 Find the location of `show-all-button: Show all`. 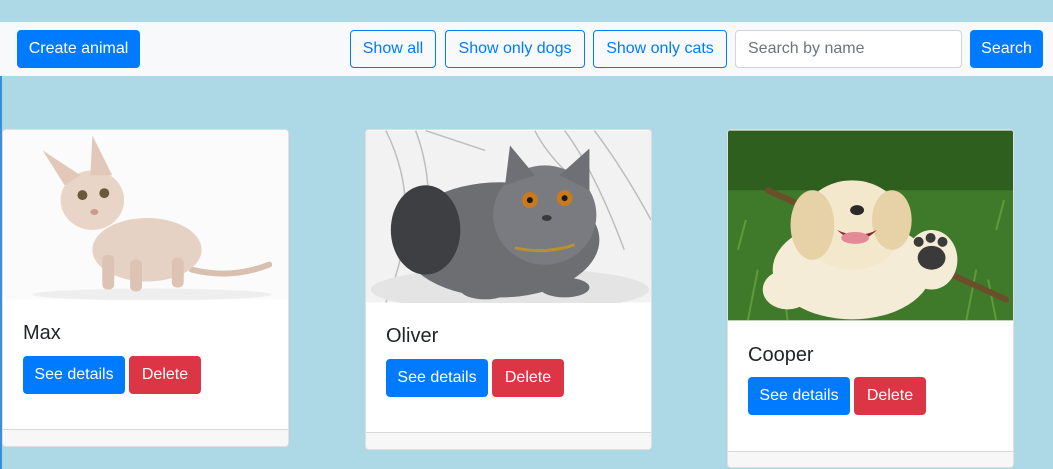

show-all-button: Show all is located at coordinates (393, 49).